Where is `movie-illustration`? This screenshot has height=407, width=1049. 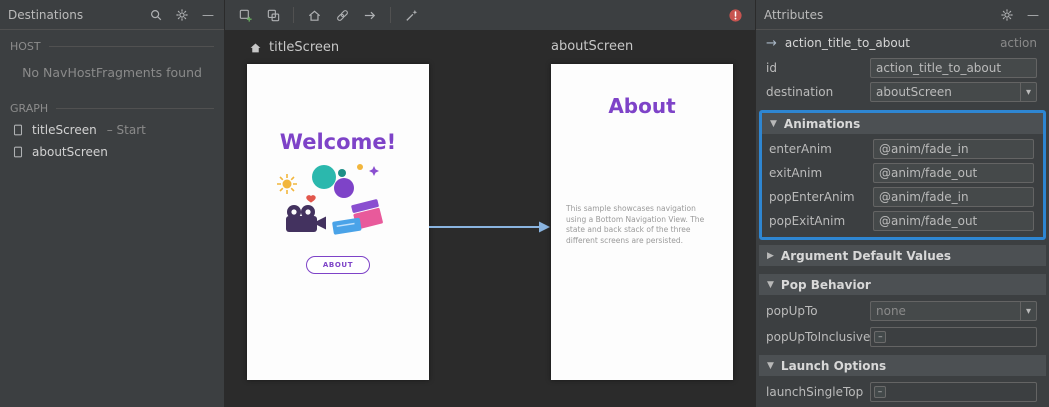 movie-illustration is located at coordinates (330, 199).